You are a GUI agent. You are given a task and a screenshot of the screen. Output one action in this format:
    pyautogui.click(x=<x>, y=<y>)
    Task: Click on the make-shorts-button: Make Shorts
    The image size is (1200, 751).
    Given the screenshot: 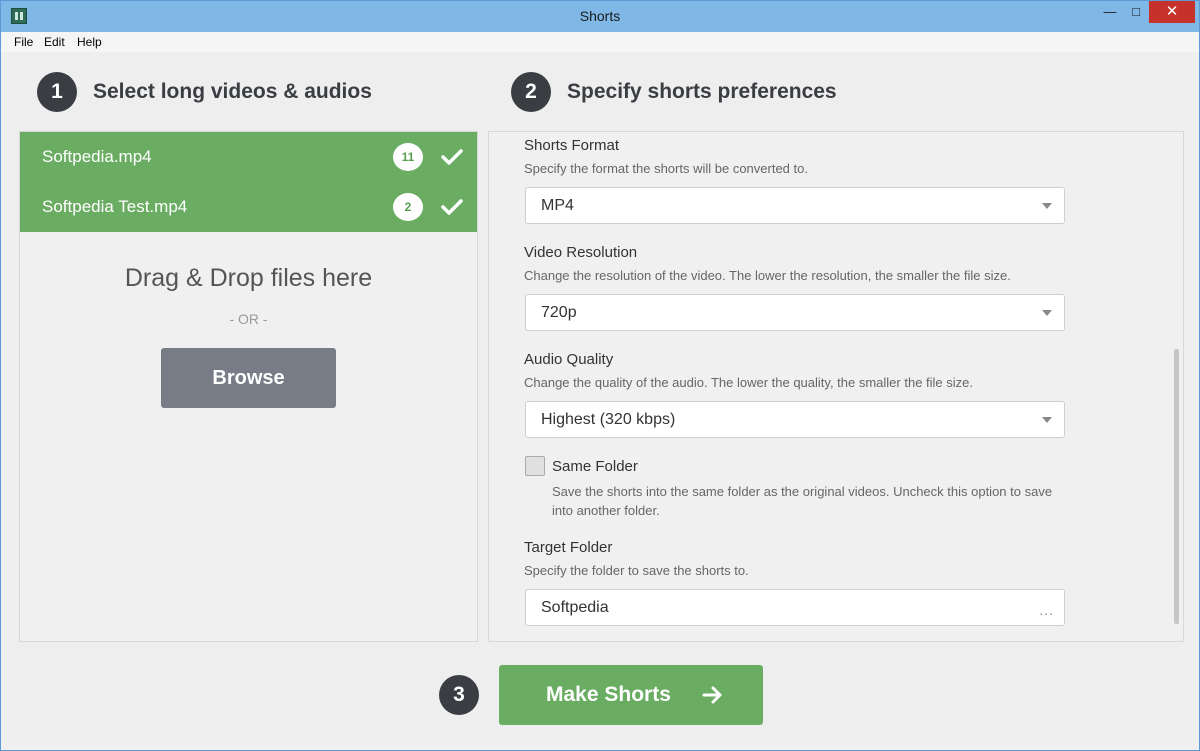 What is the action you would take?
    pyautogui.click(x=631, y=695)
    